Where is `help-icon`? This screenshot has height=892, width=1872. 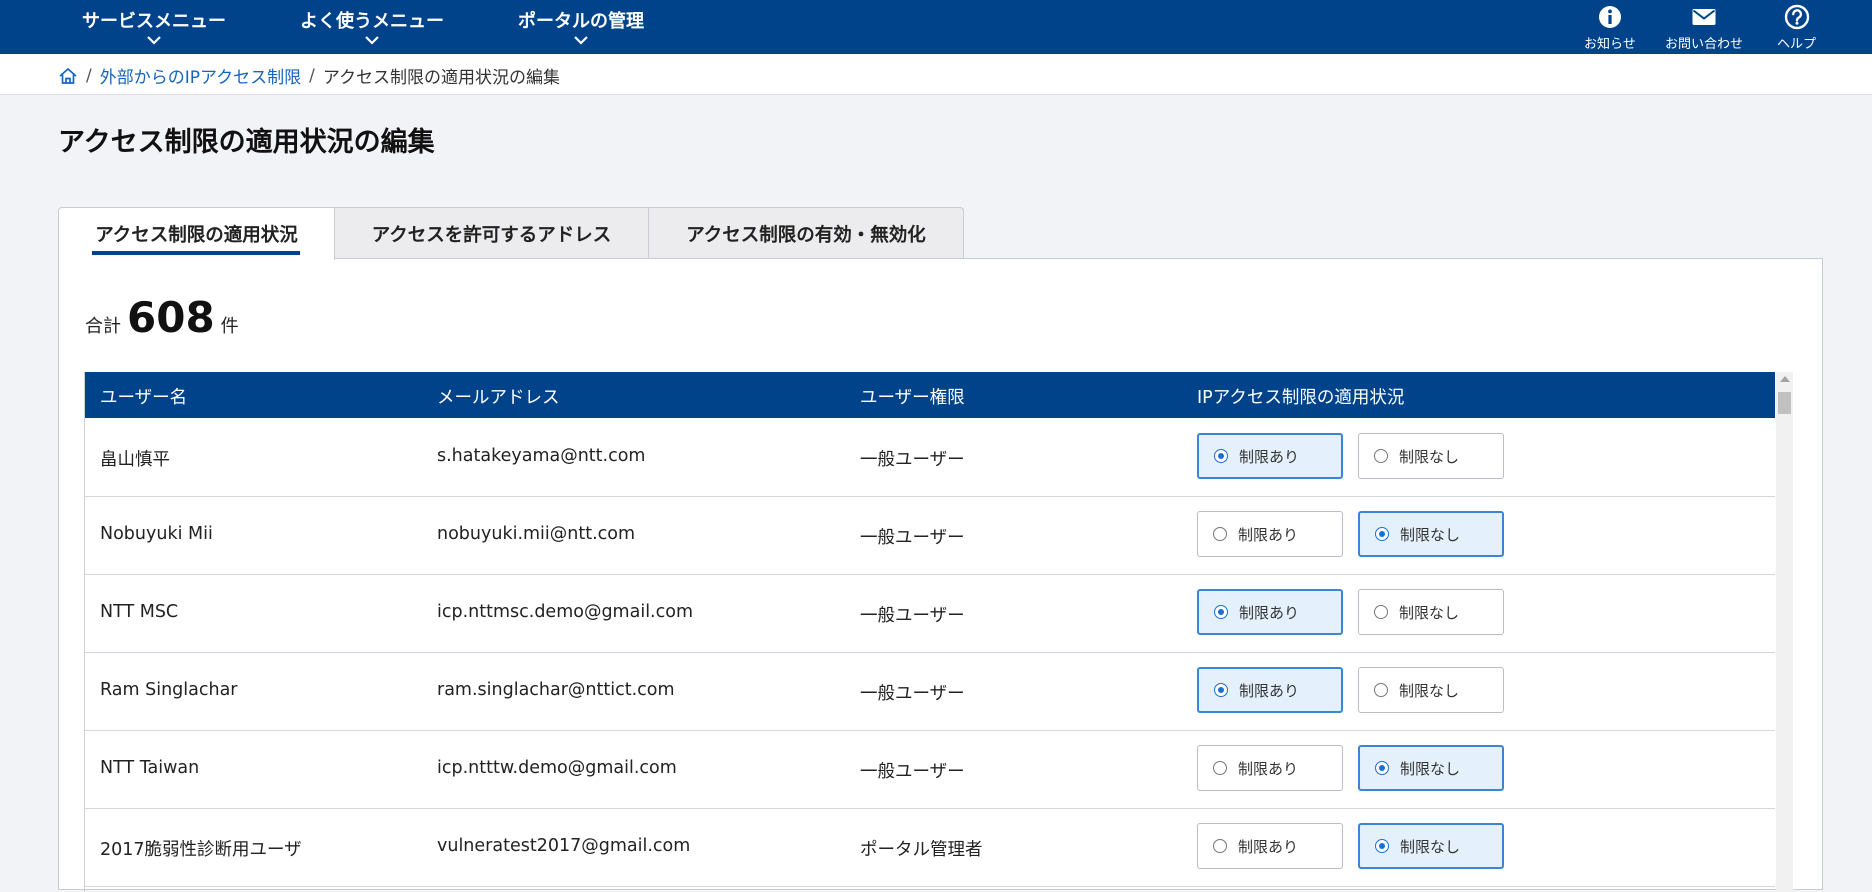 help-icon is located at coordinates (1796, 17).